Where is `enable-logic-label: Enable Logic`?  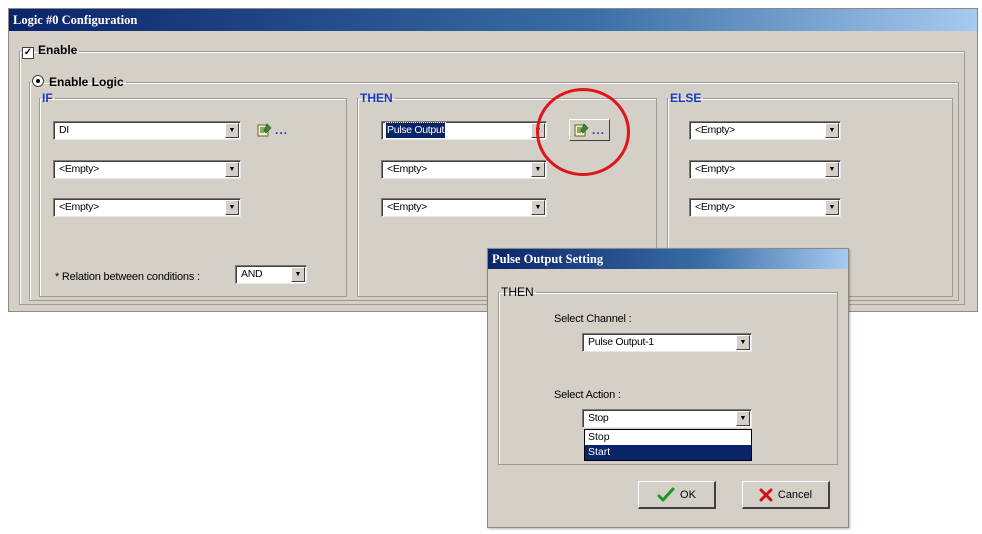 enable-logic-label: Enable Logic is located at coordinates (86, 82).